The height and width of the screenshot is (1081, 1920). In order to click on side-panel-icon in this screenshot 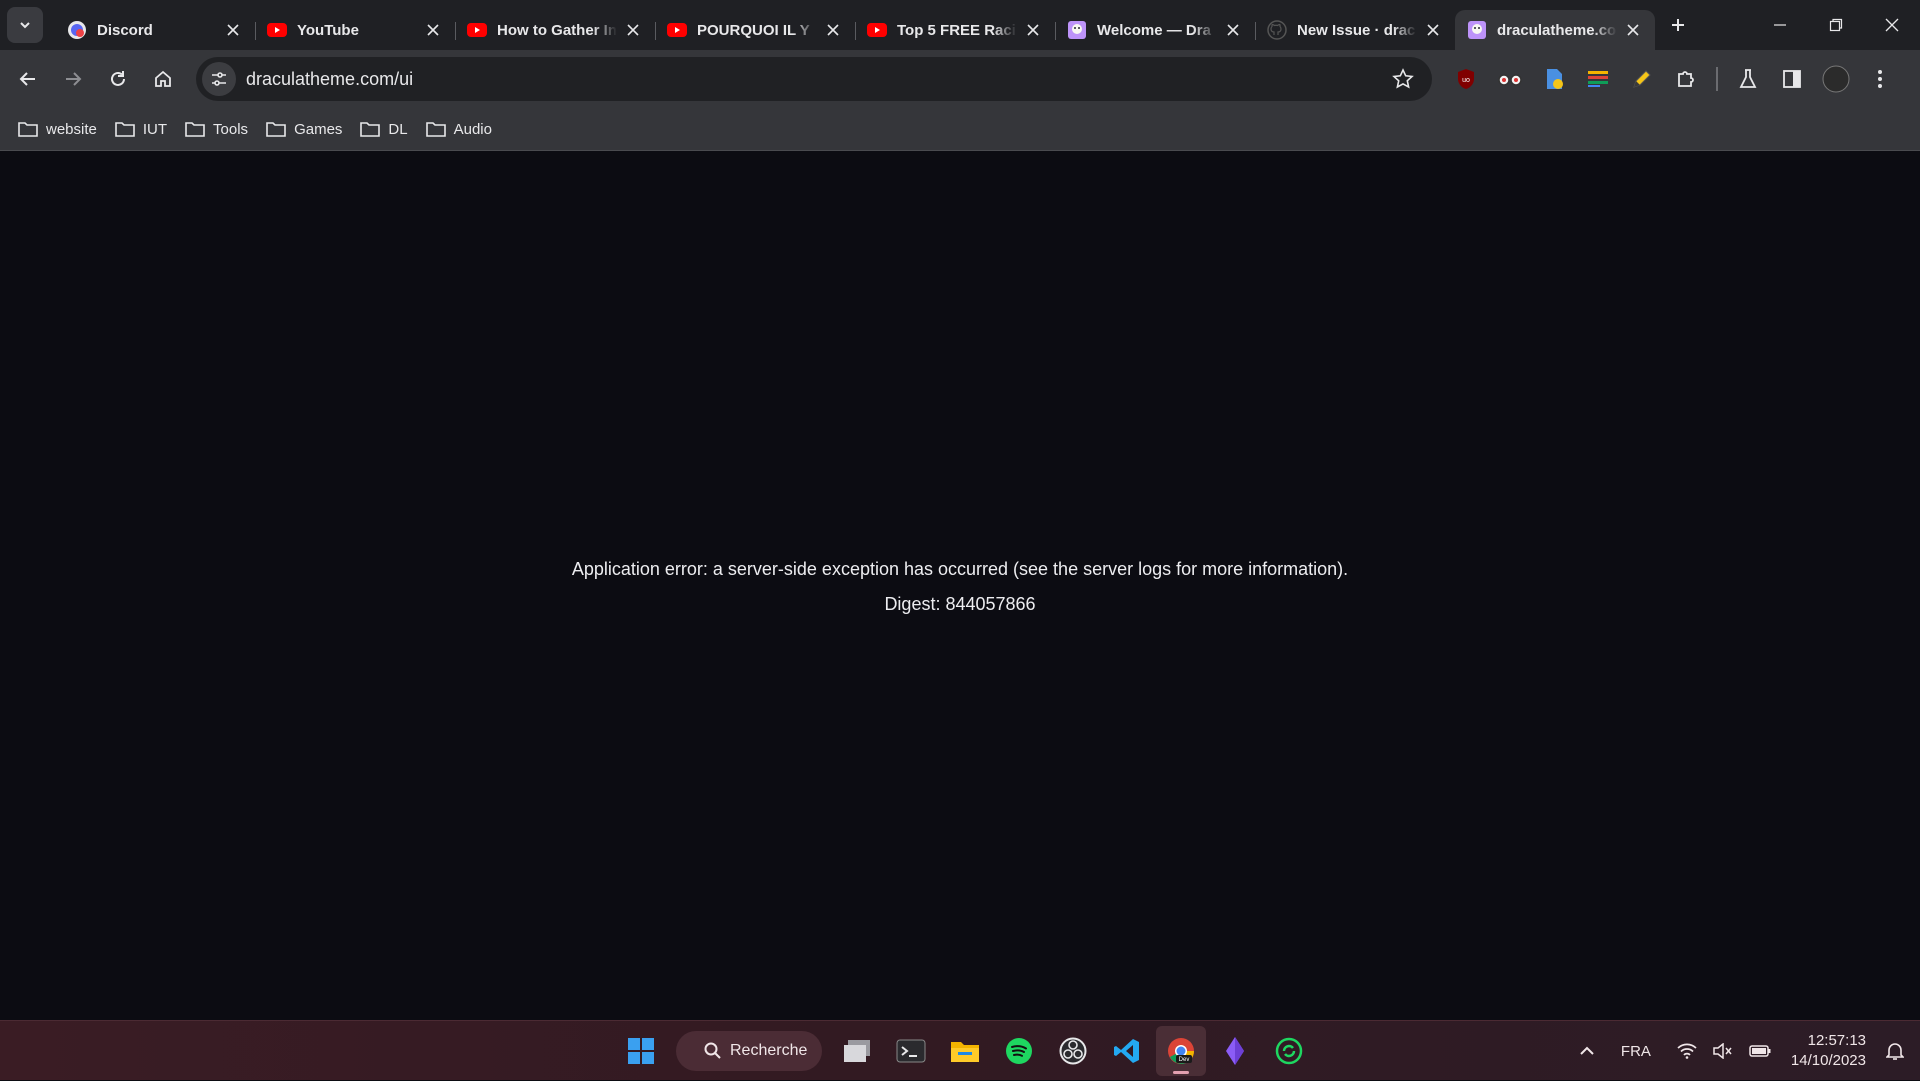, I will do `click(1792, 79)`.